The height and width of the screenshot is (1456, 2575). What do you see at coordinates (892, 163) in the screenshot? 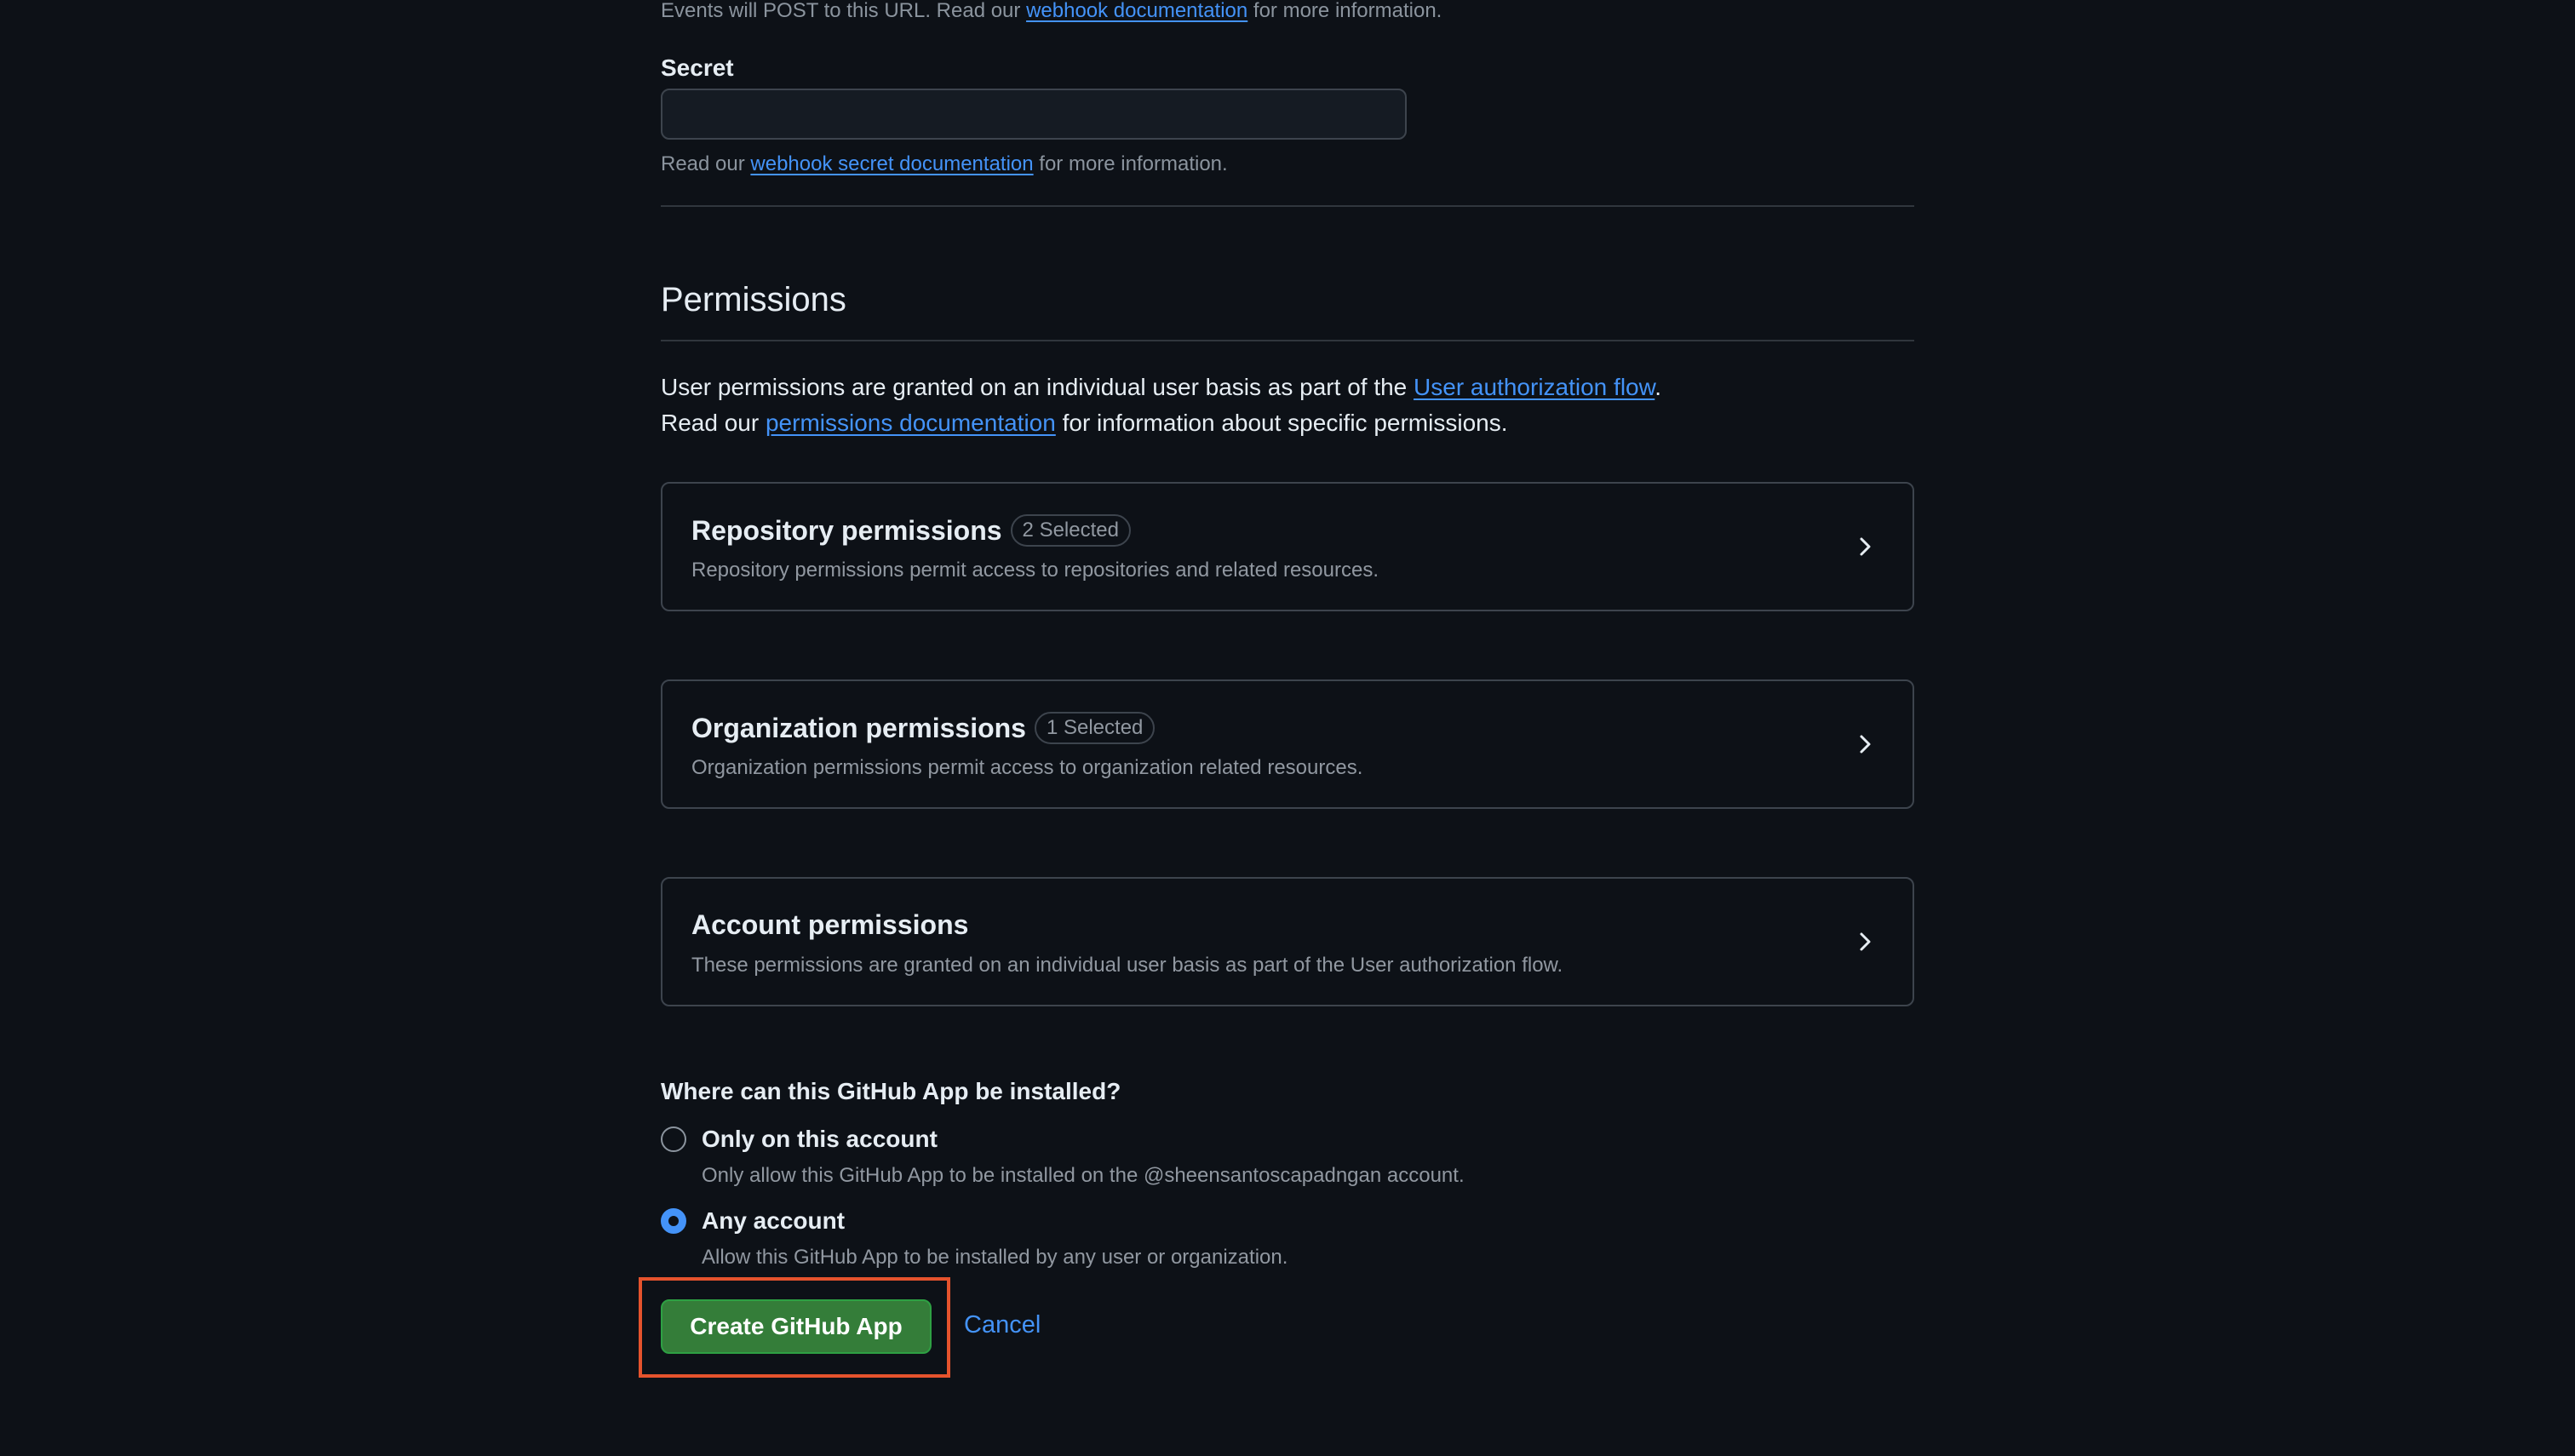
I see `webhook-secret-documentation-link: webhook secret documentation` at bounding box center [892, 163].